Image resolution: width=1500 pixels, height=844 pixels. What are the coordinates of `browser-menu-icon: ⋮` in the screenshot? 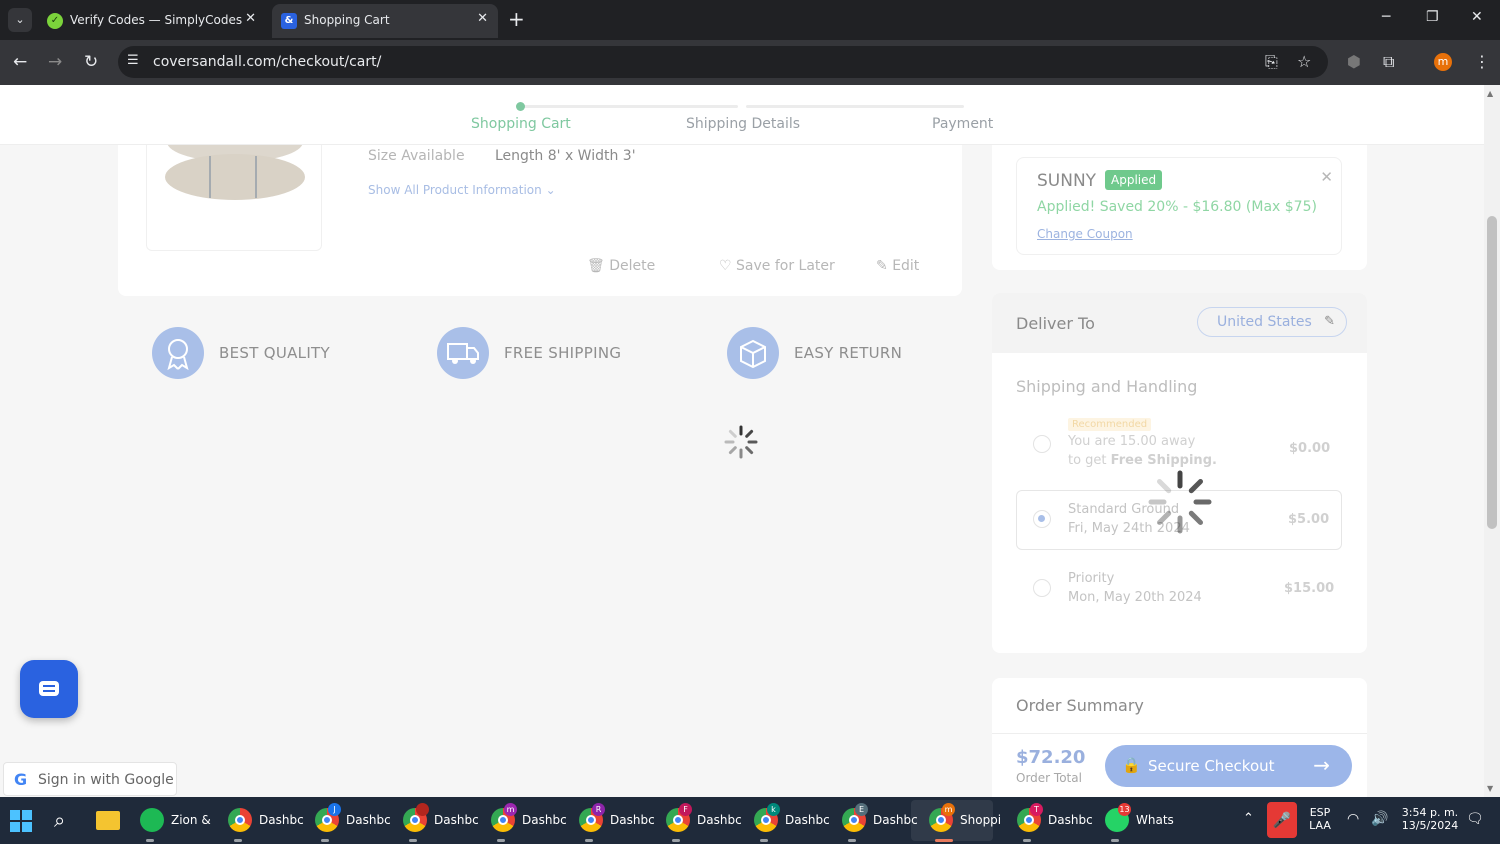 It's located at (1482, 61).